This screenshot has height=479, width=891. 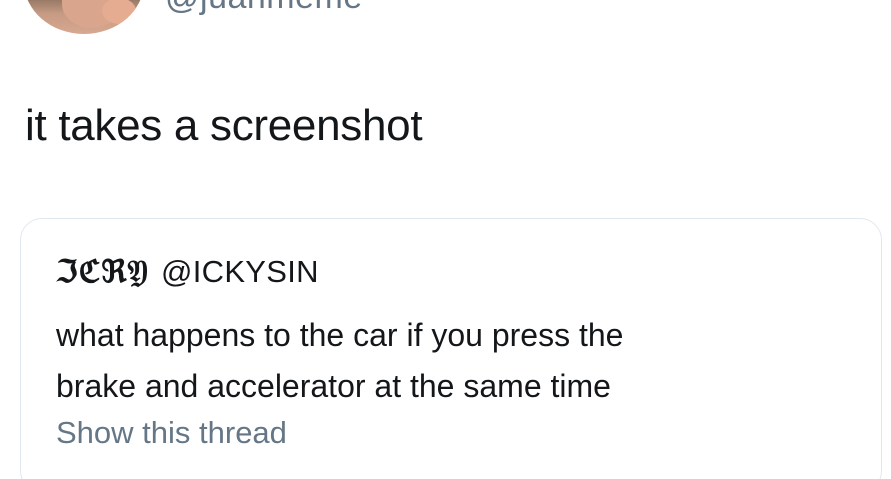 What do you see at coordinates (171, 433) in the screenshot?
I see `show-thread-link: Show this thread` at bounding box center [171, 433].